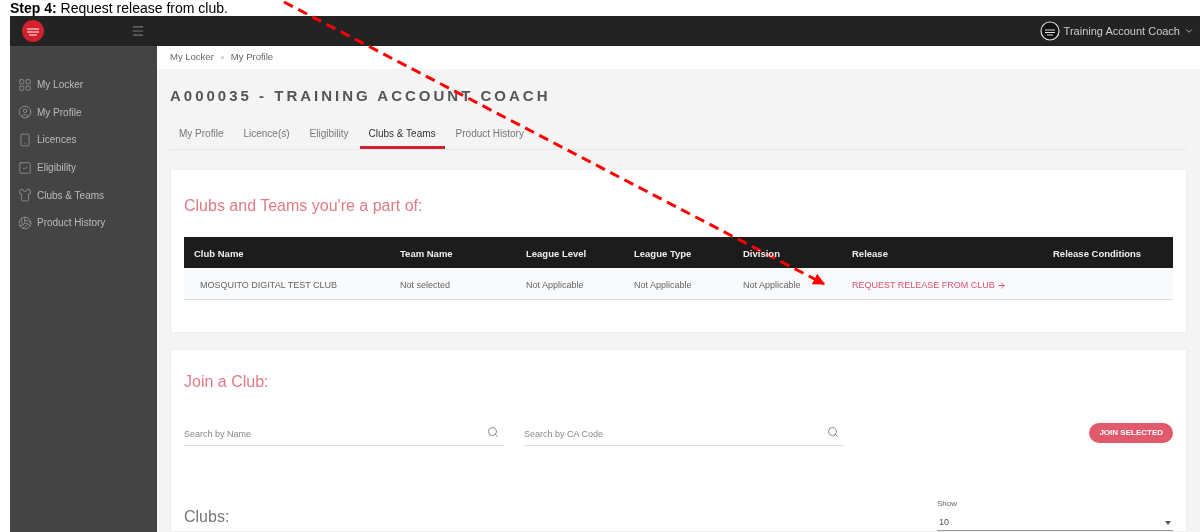 The width and height of the screenshot is (1200, 532). I want to click on column-header: League Type, so click(663, 253).